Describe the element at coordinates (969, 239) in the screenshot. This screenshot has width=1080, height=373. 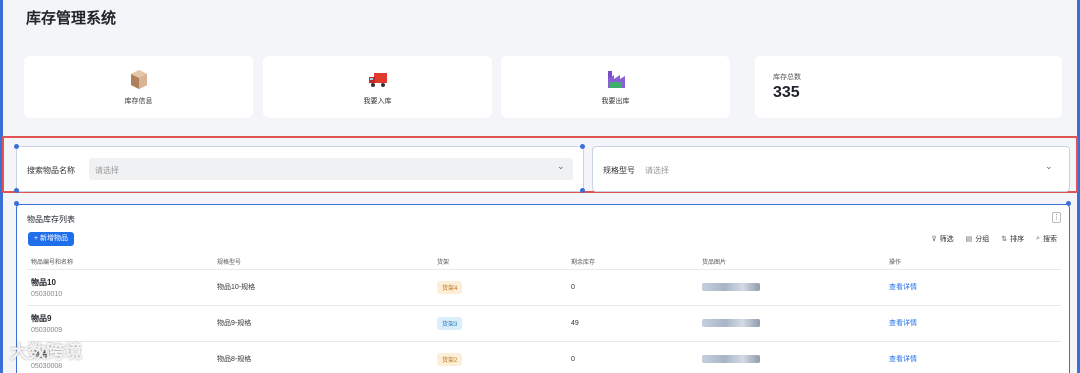
I see `group-icon: ▤` at that location.